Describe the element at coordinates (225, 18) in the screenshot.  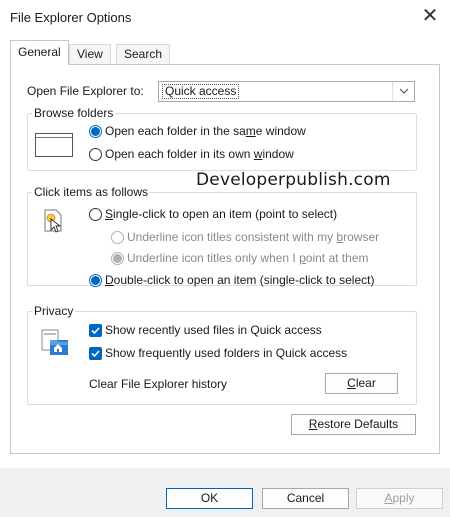
I see `title-bar: File Explorer Options ✕` at that location.